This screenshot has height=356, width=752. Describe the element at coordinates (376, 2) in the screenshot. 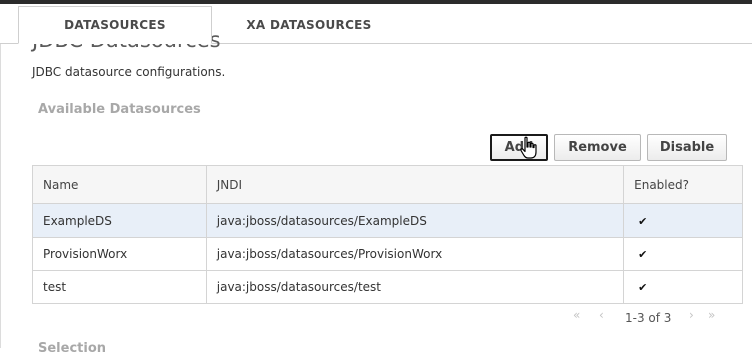

I see `top-bar` at that location.